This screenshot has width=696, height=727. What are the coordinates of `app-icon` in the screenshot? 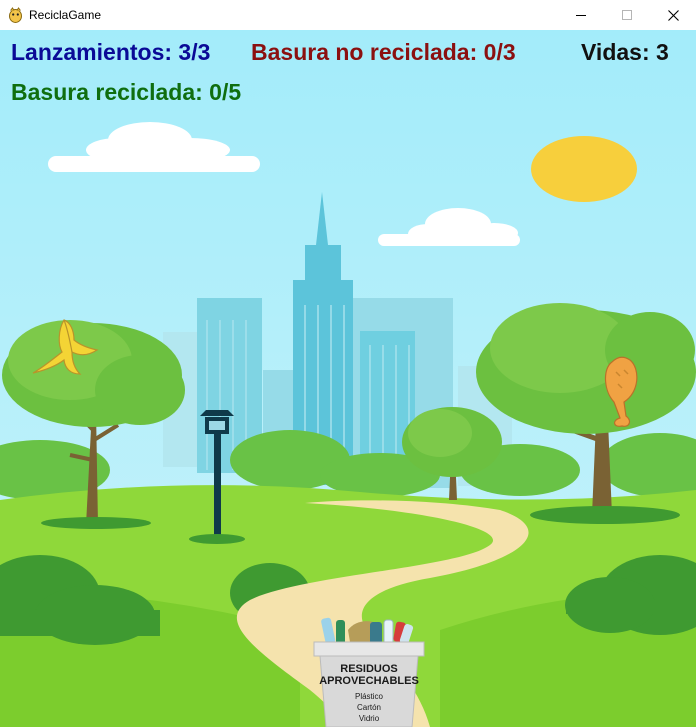 It's located at (15, 15).